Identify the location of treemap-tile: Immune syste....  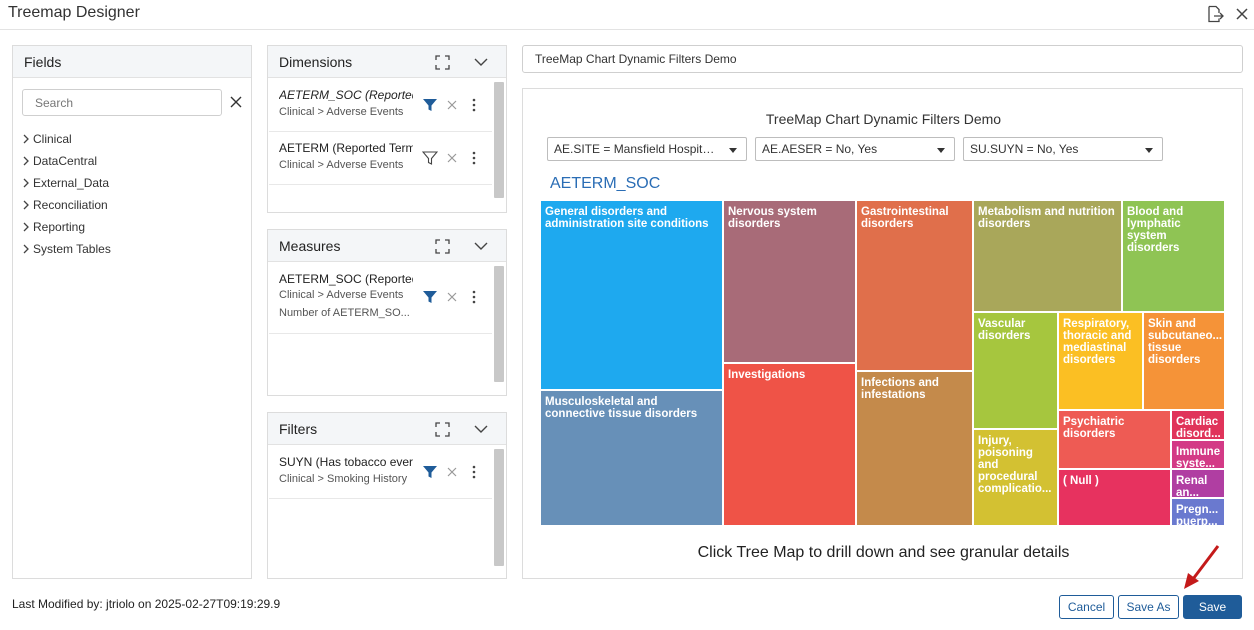
(1198, 454).